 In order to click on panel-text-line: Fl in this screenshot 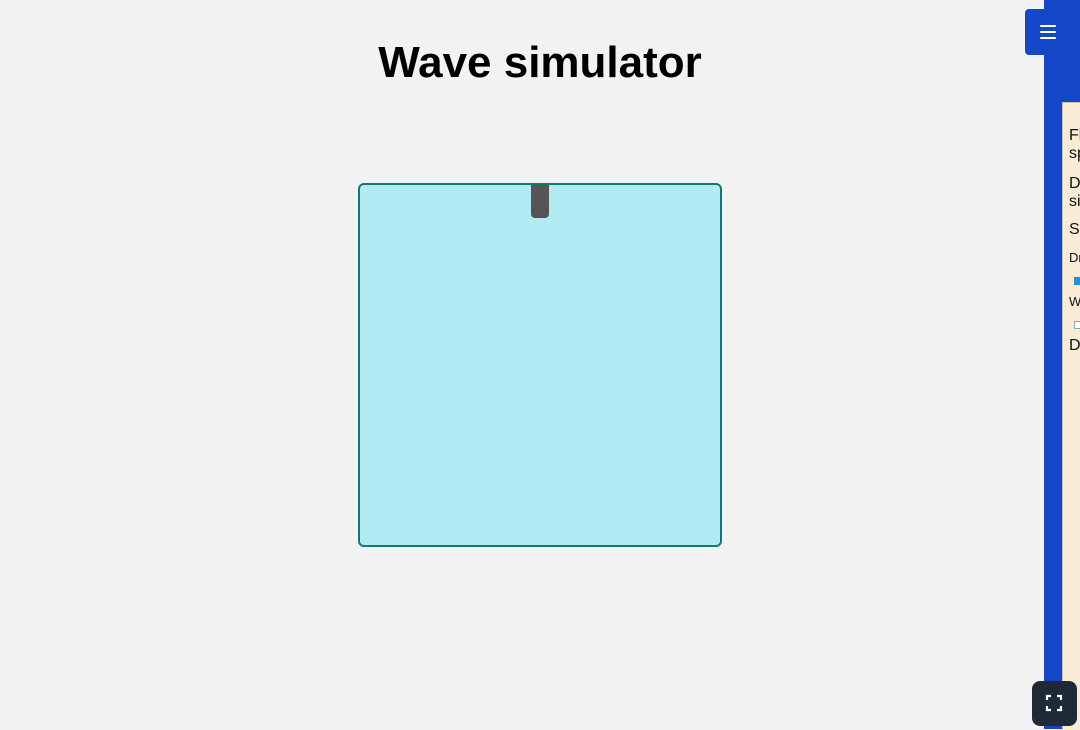, I will do `click(1074, 135)`.